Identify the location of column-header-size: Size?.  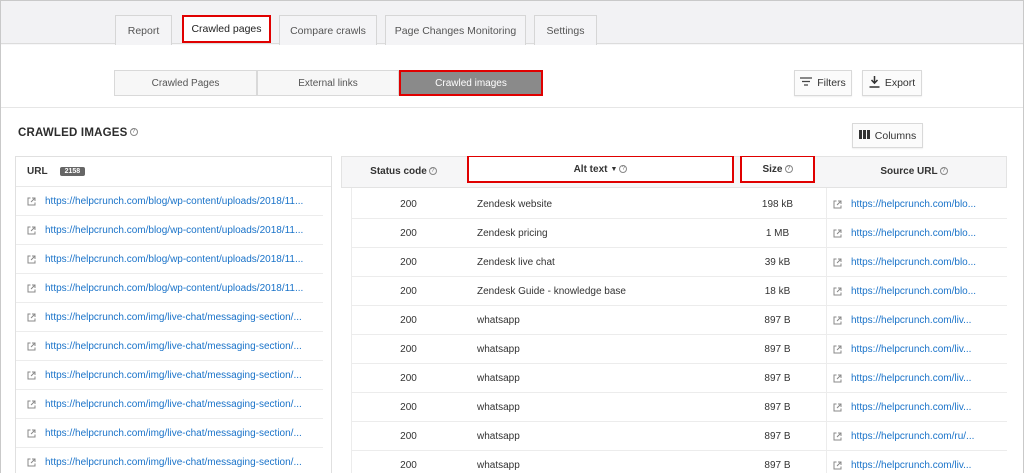
(777, 169).